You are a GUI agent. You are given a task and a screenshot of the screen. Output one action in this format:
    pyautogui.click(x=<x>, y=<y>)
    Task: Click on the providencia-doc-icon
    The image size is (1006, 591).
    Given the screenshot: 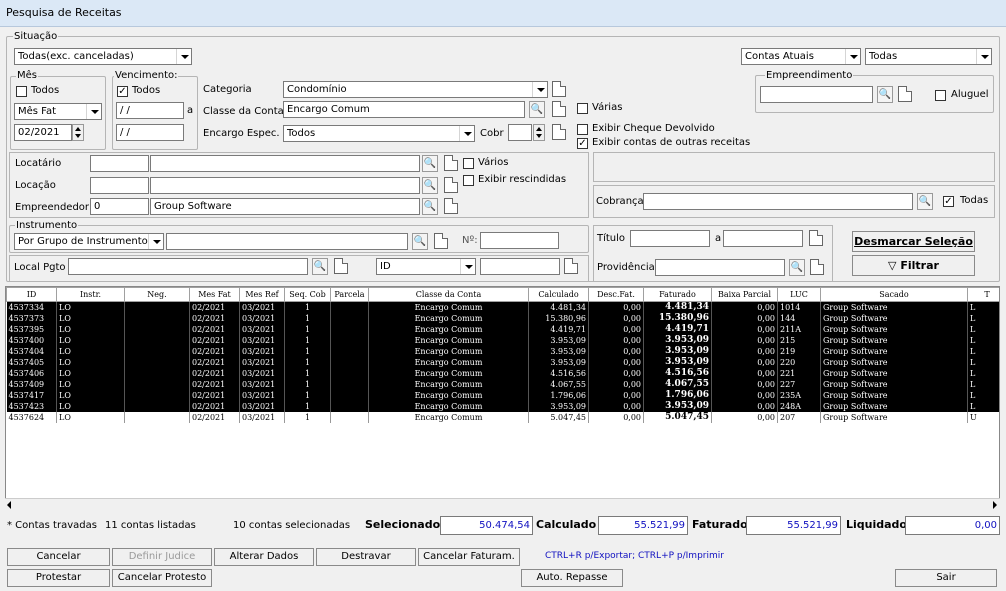 What is the action you would take?
    pyautogui.click(x=817, y=267)
    